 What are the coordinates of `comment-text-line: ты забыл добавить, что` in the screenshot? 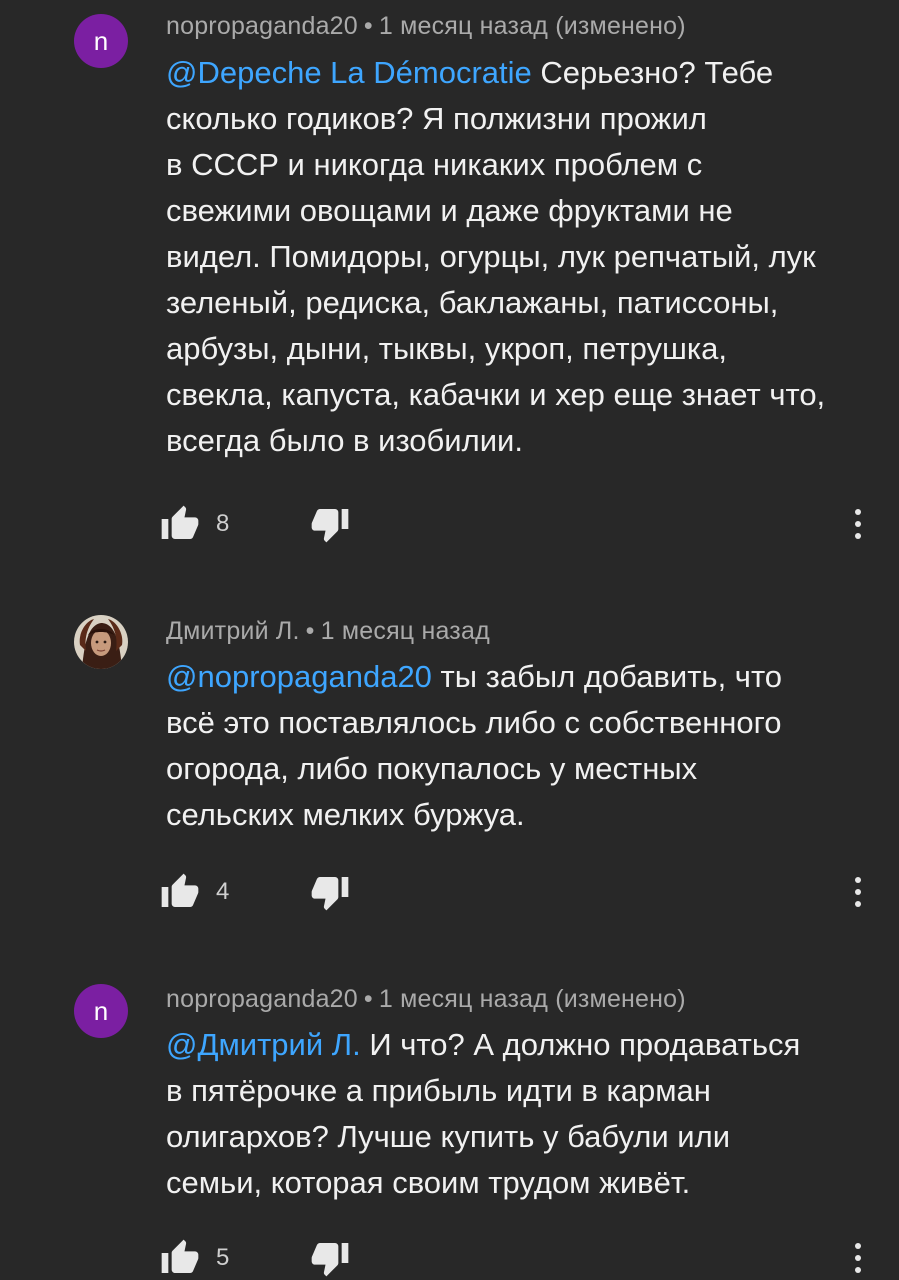 It's located at (607, 676).